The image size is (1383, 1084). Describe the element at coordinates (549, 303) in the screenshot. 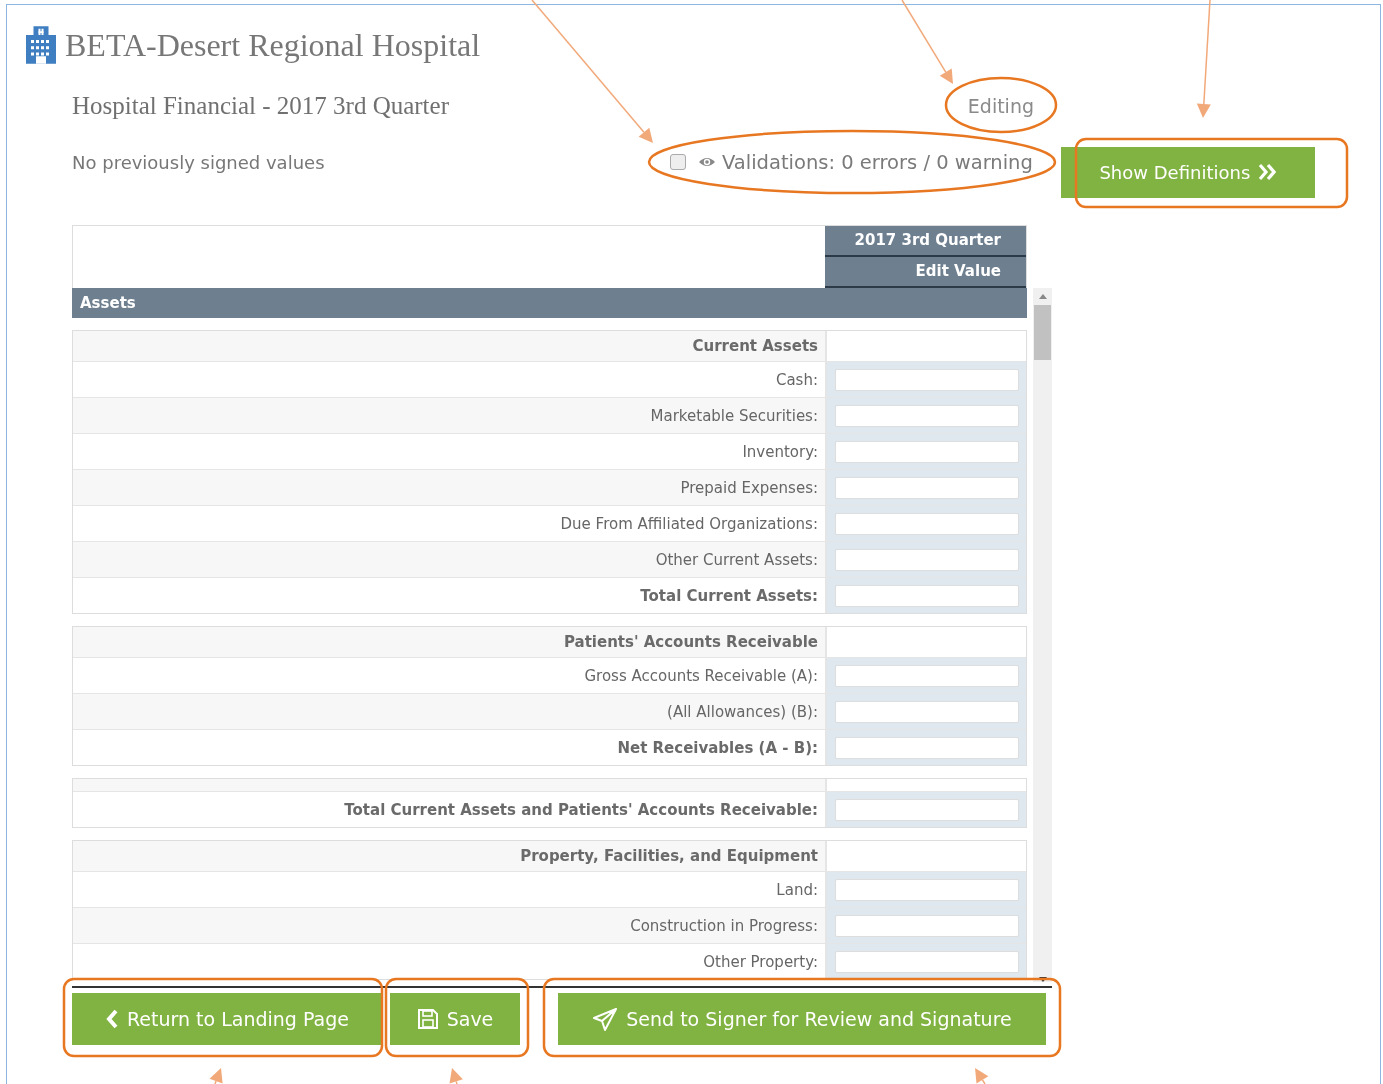

I see `section-header: Assets` at that location.